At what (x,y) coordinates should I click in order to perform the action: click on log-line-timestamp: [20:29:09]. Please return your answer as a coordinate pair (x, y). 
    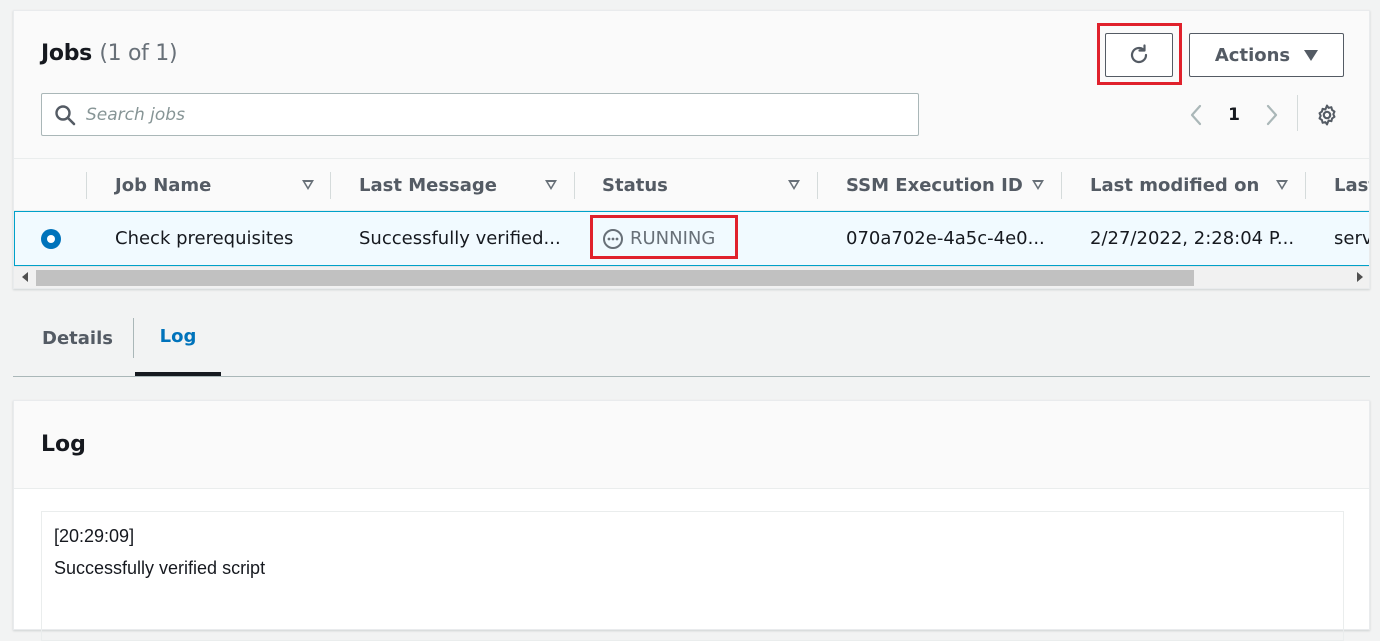
    Looking at the image, I should click on (94, 536).